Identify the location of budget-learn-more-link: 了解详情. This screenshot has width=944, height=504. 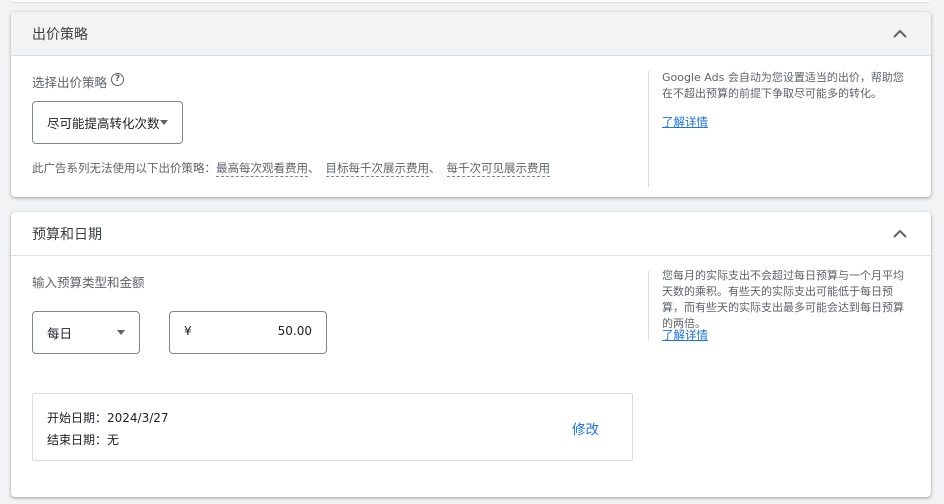
(685, 335).